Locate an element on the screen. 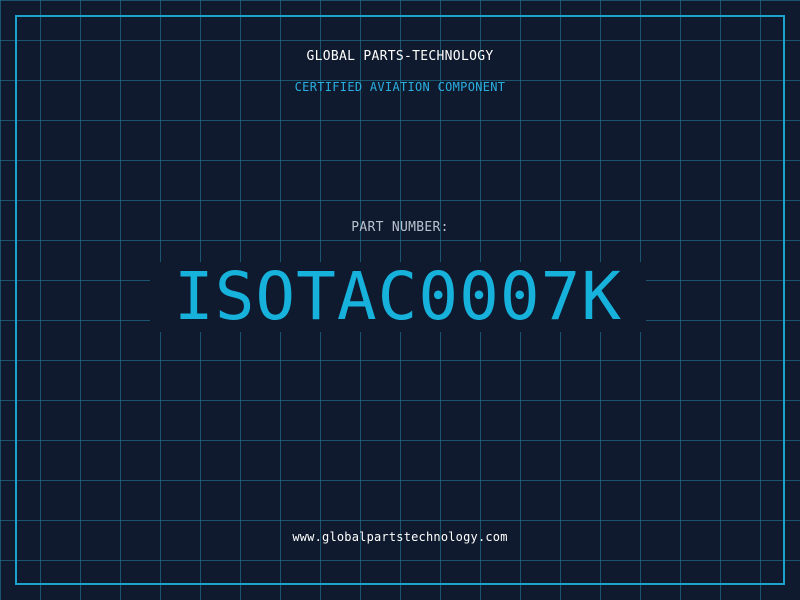  company-name: GLOBAL PARTS-TECHNOLOGY is located at coordinates (400, 56).